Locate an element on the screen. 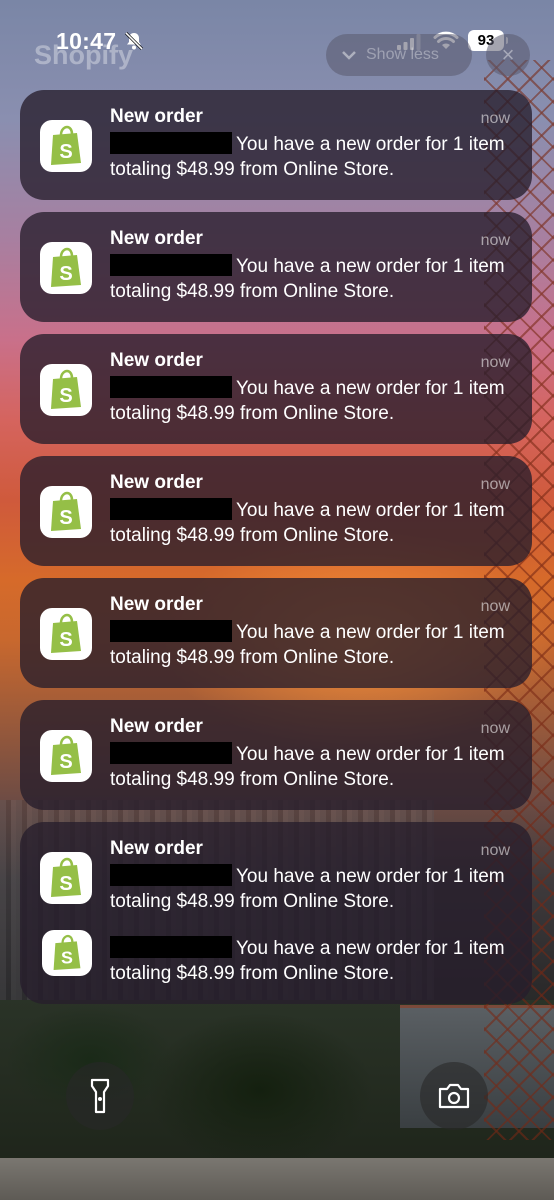  chevron-down-icon is located at coordinates (349, 55).